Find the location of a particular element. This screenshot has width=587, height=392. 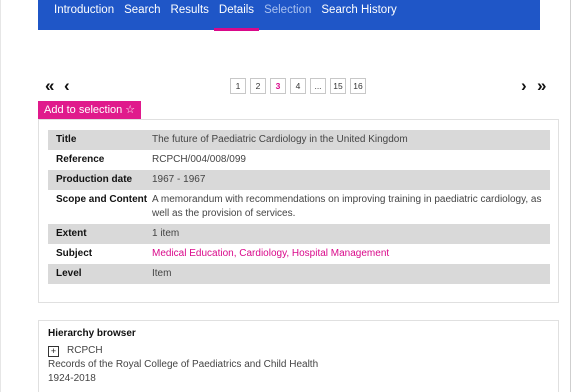

pagination: « ‹ 1 2 3 4 ... 15 16 › » is located at coordinates (286, 86).